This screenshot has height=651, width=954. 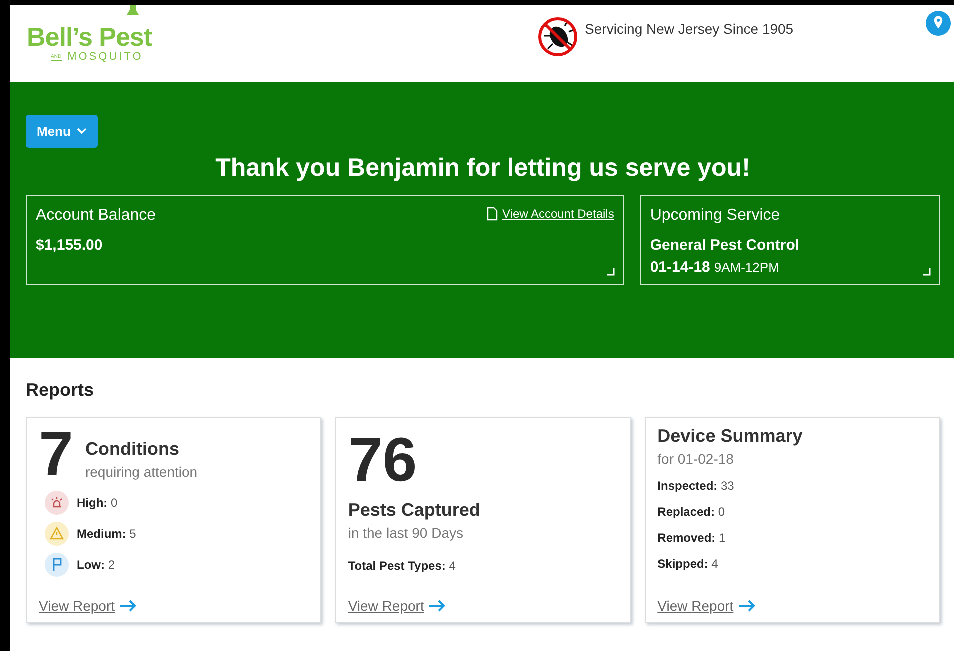 What do you see at coordinates (725, 246) in the screenshot?
I see `card-value: General Pest Control` at bounding box center [725, 246].